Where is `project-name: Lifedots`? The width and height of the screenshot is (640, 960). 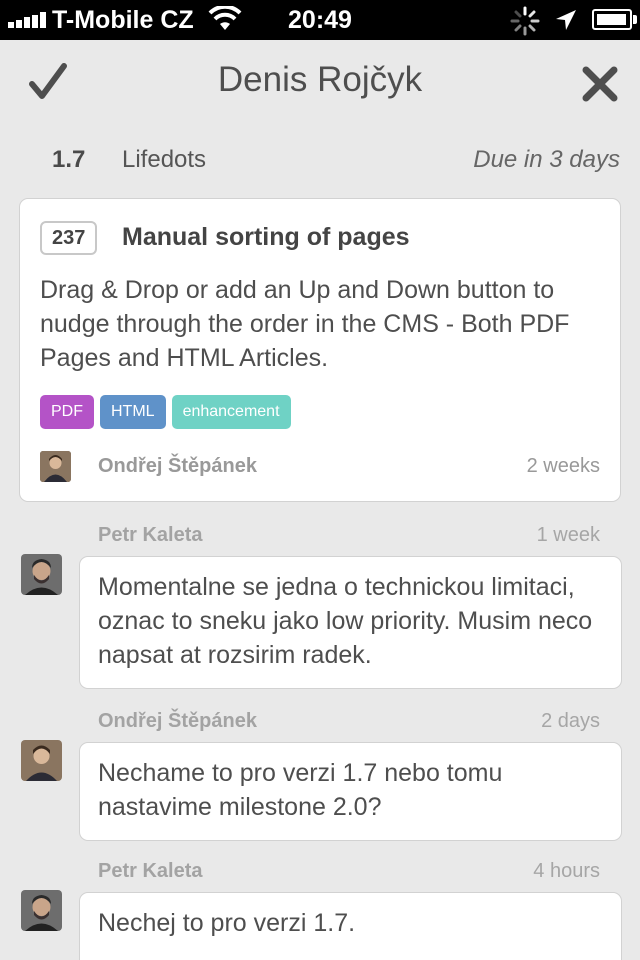
project-name: Lifedots is located at coordinates (164, 159).